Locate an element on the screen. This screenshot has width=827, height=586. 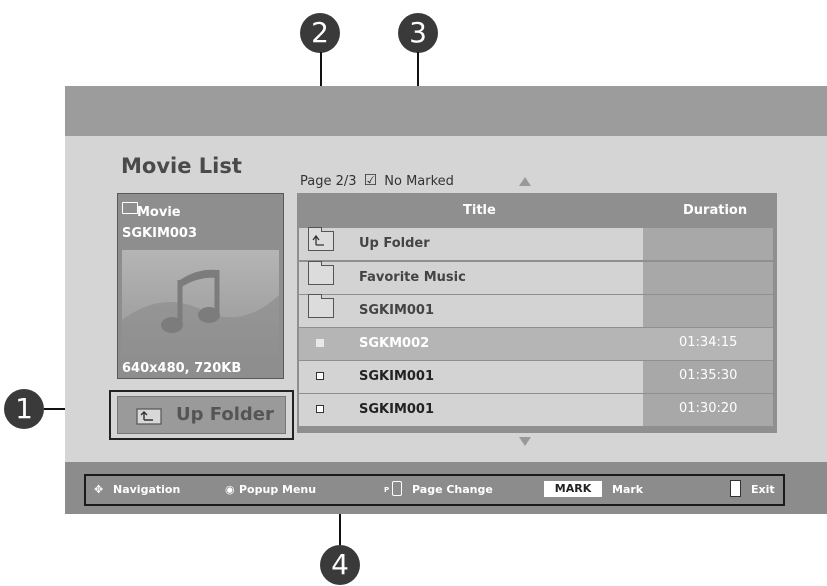
mark-key-badge: MARK is located at coordinates (573, 489).